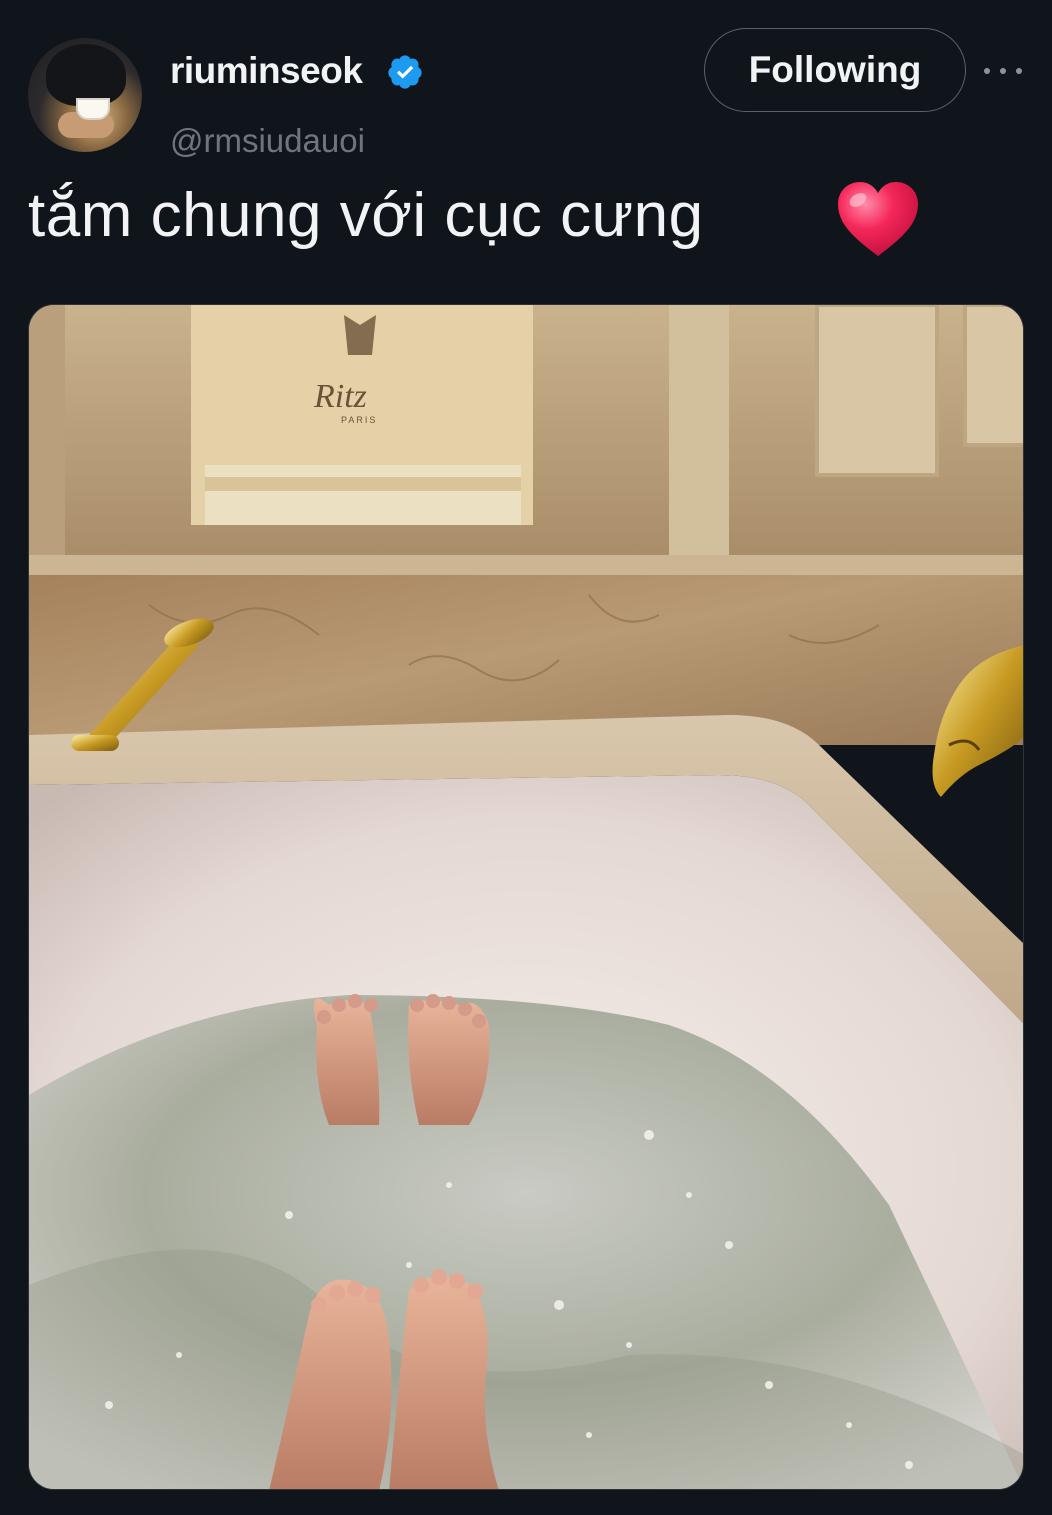 The image size is (1052, 1515). Describe the element at coordinates (835, 70) in the screenshot. I see `following-button: Following` at that location.